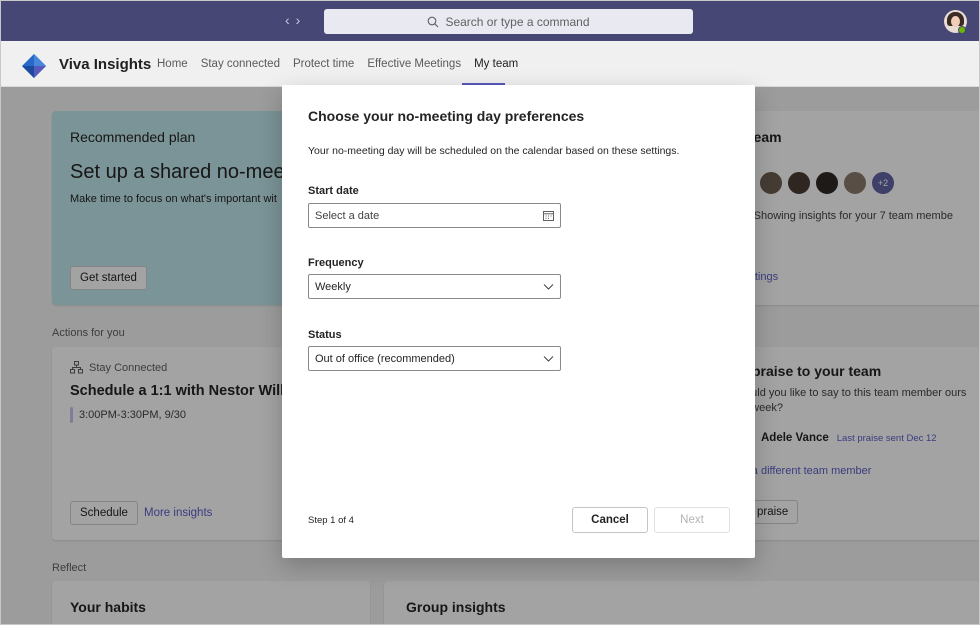  What do you see at coordinates (347, 215) in the screenshot?
I see `start-date-placeholder: Select a date` at bounding box center [347, 215].